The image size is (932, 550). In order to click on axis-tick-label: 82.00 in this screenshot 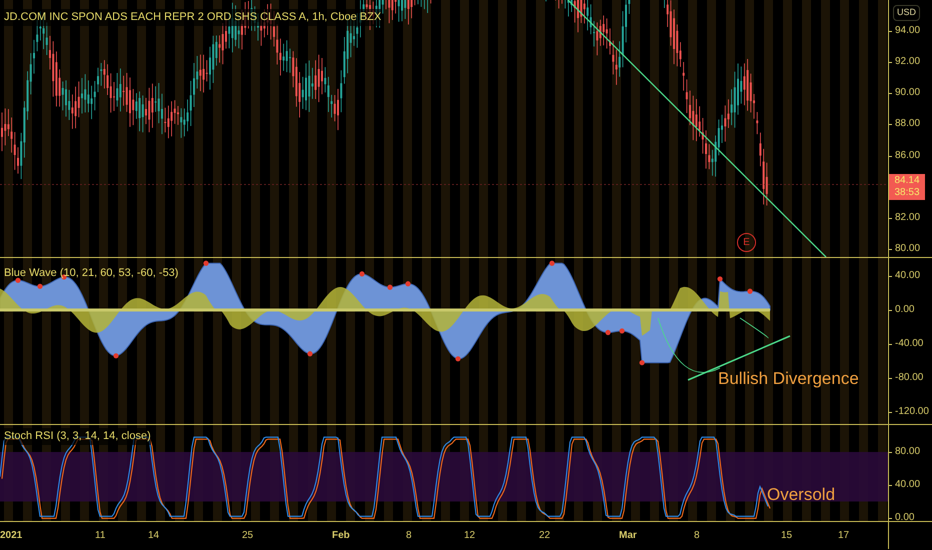, I will do `click(907, 218)`.